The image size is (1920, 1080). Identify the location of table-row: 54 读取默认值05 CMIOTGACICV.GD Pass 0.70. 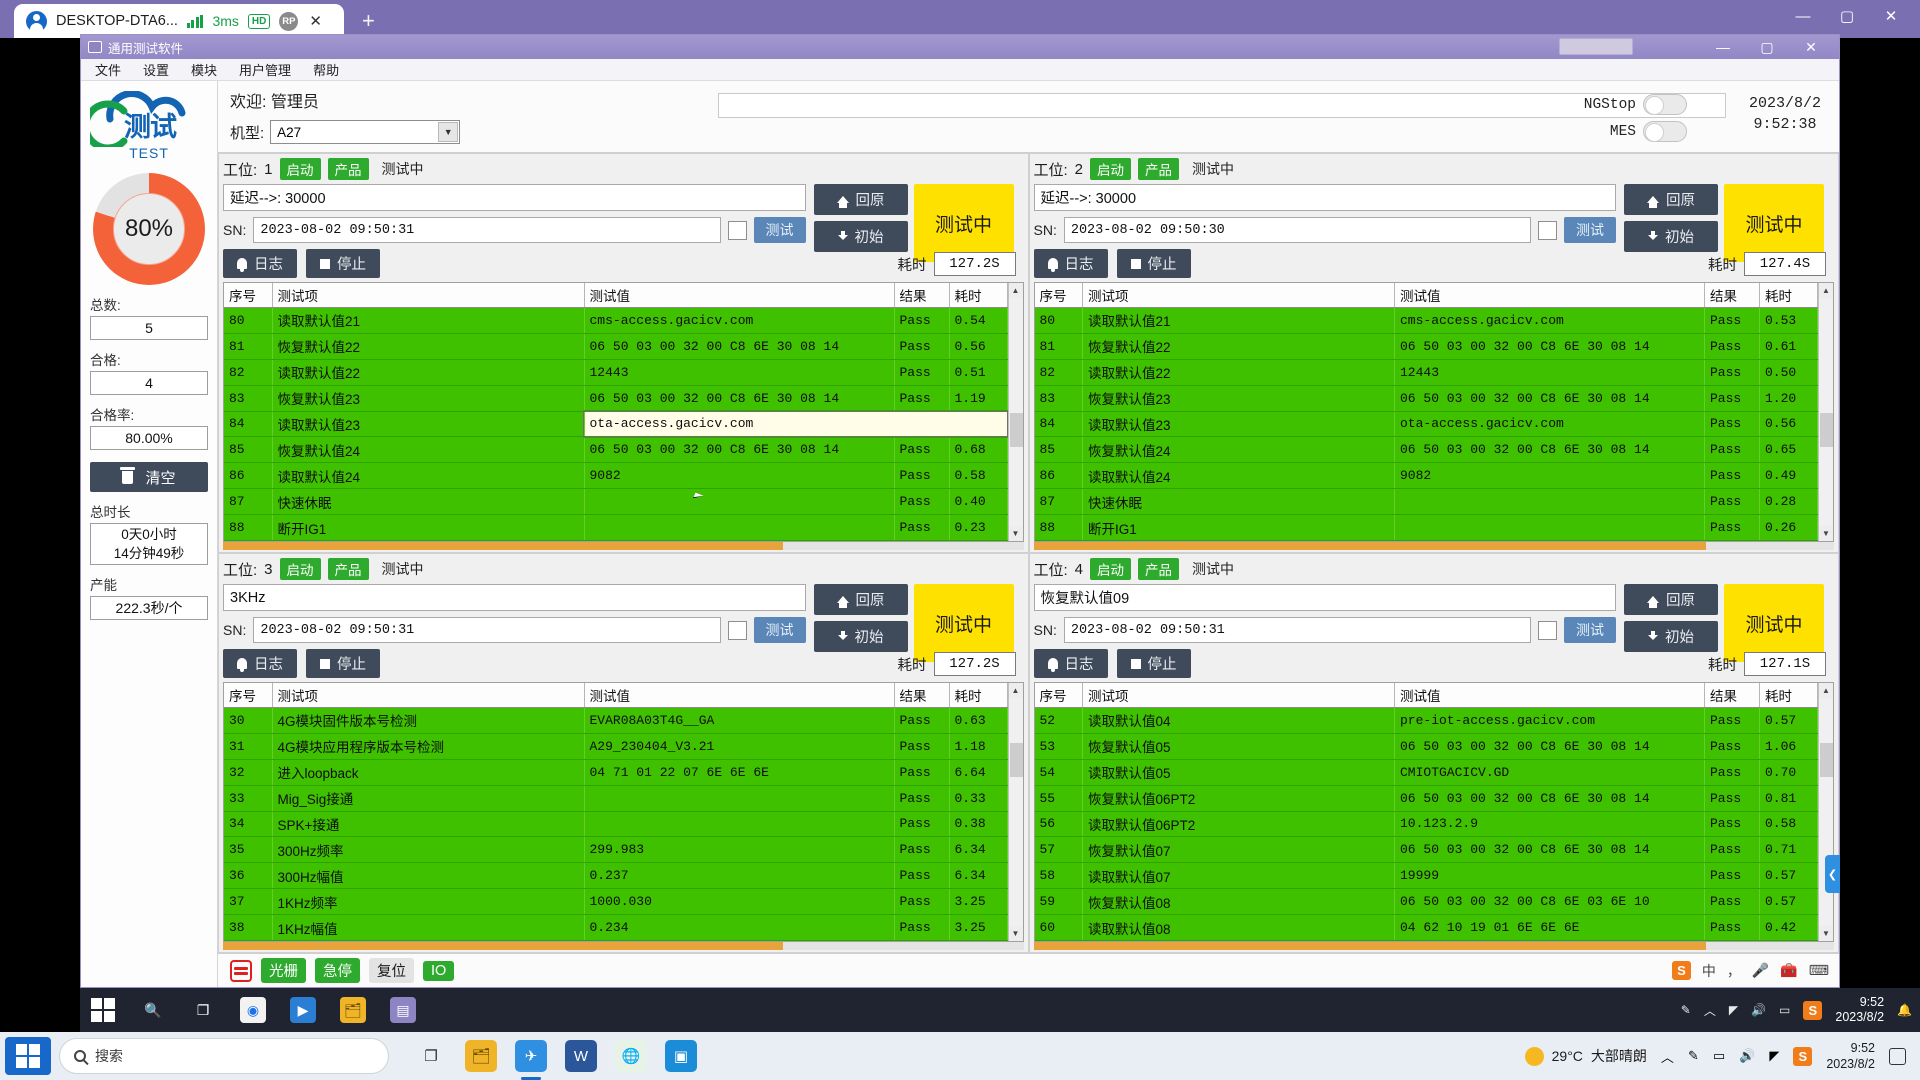
(1426, 772).